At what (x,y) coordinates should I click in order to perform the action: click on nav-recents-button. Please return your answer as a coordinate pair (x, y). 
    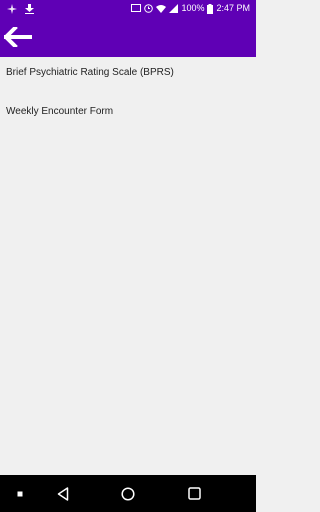
    Looking at the image, I should click on (194, 493).